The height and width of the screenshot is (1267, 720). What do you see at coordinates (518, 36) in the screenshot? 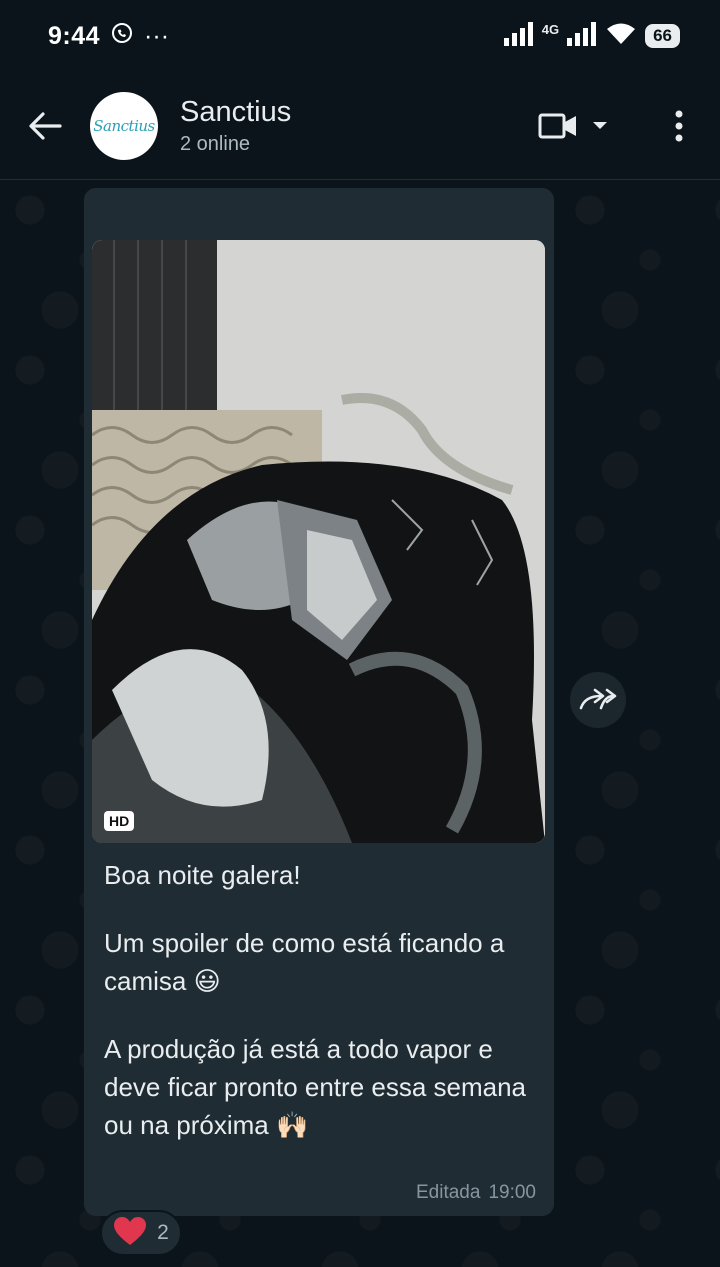
I see `signal-icon` at bounding box center [518, 36].